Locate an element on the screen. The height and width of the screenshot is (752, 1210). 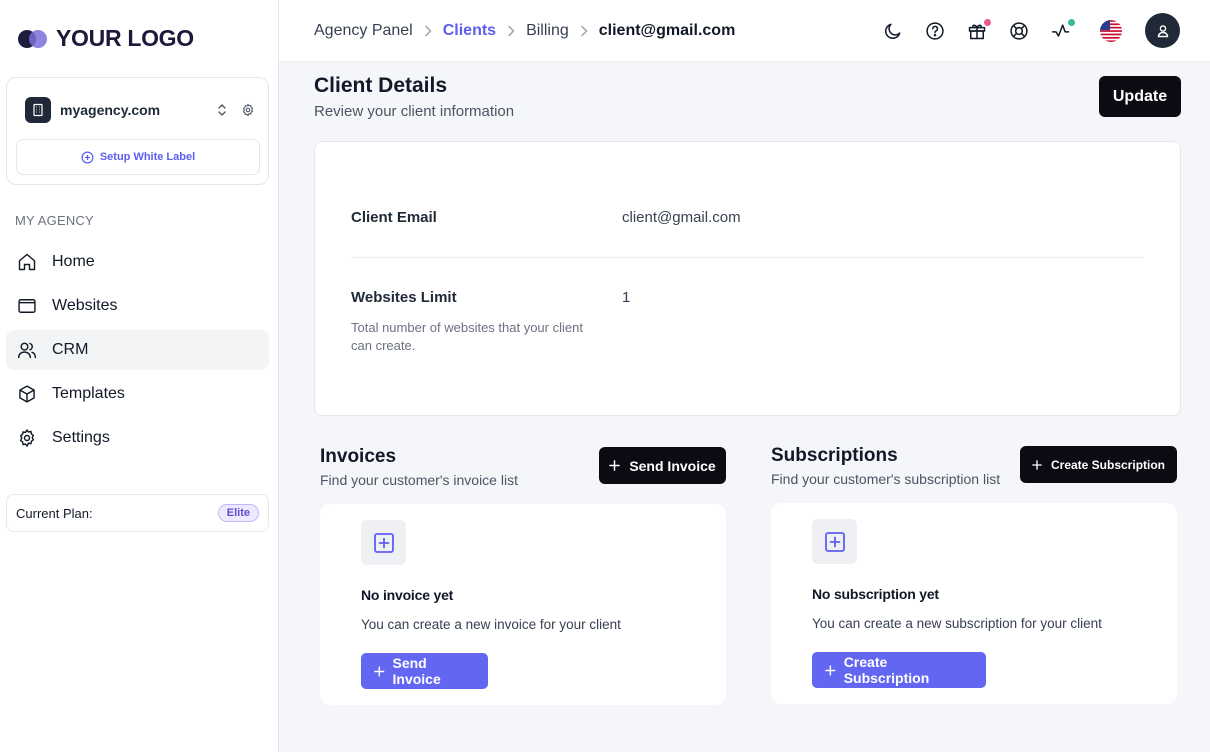
home-icon is located at coordinates (27, 262).